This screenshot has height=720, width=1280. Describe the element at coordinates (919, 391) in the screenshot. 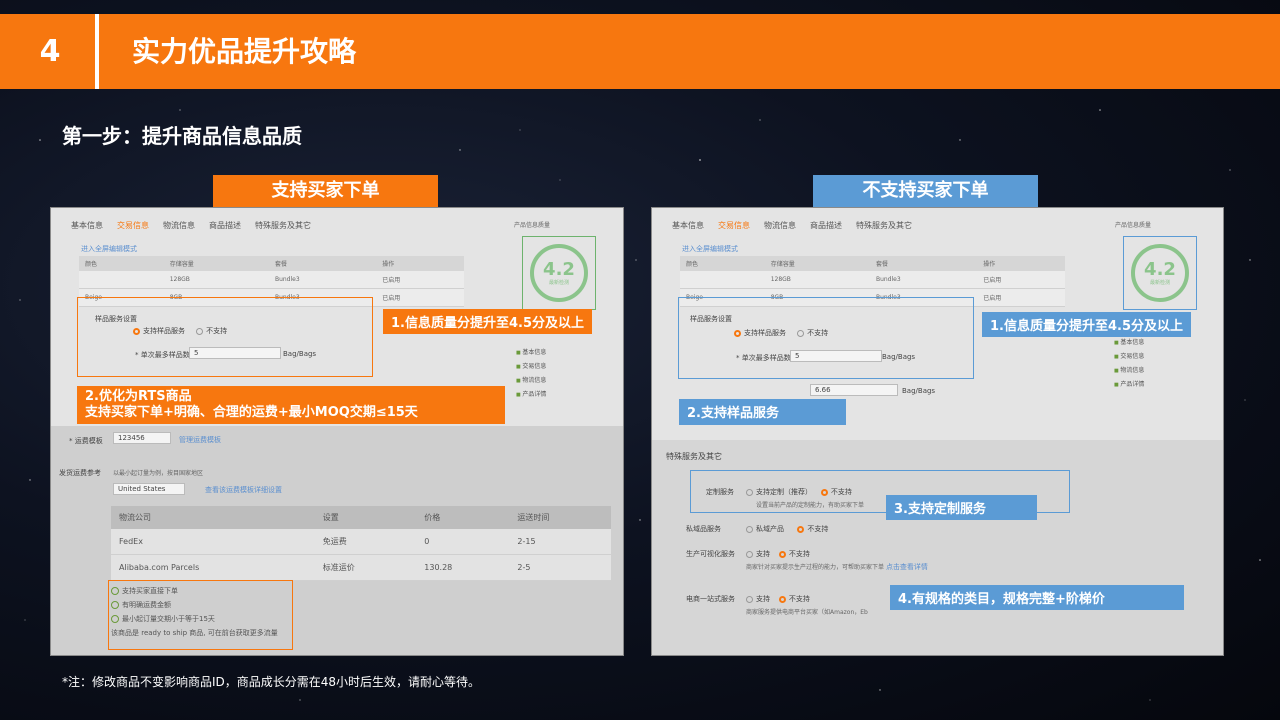

I see `unit-label: Bag/Bags` at that location.